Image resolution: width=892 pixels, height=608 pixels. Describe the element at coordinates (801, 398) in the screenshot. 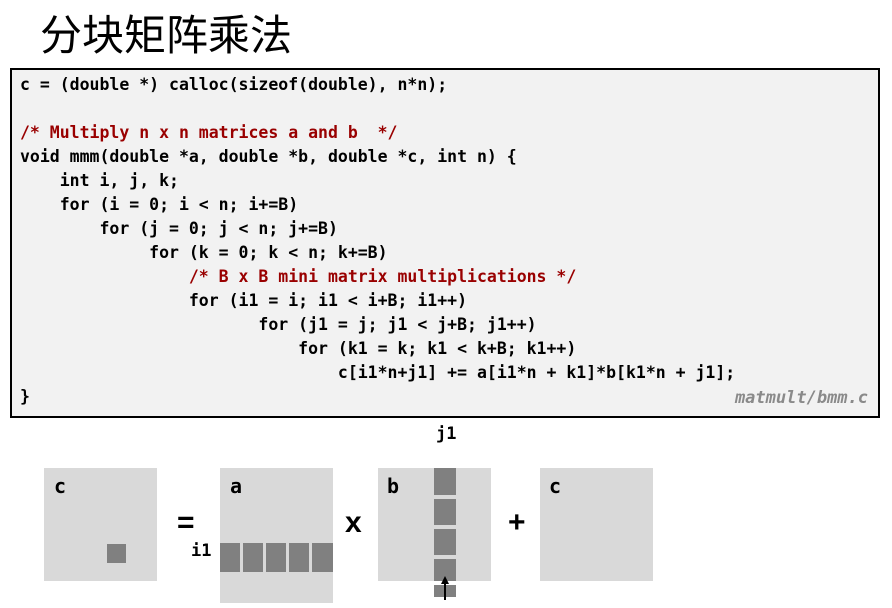

I see `source-filename: matmult/bmm.c` at that location.